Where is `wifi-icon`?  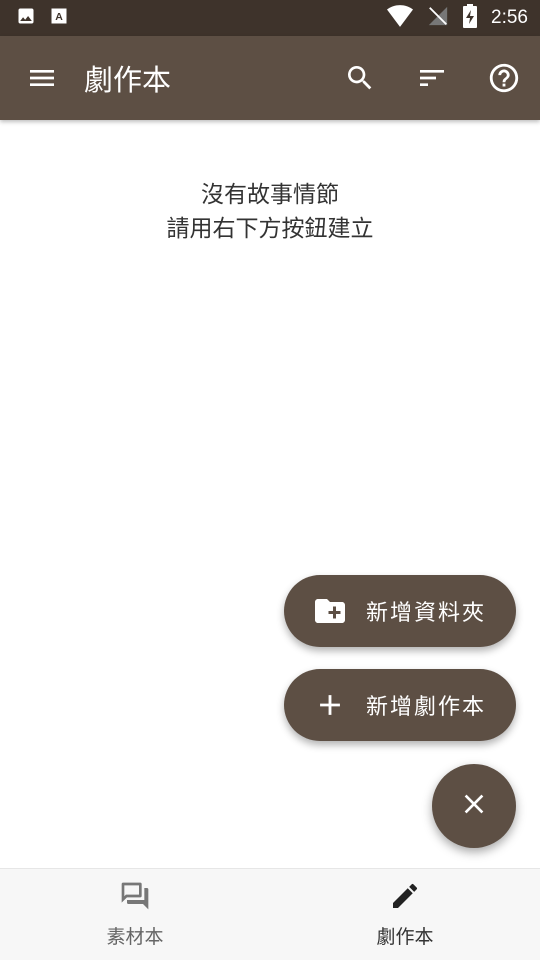 wifi-icon is located at coordinates (400, 18).